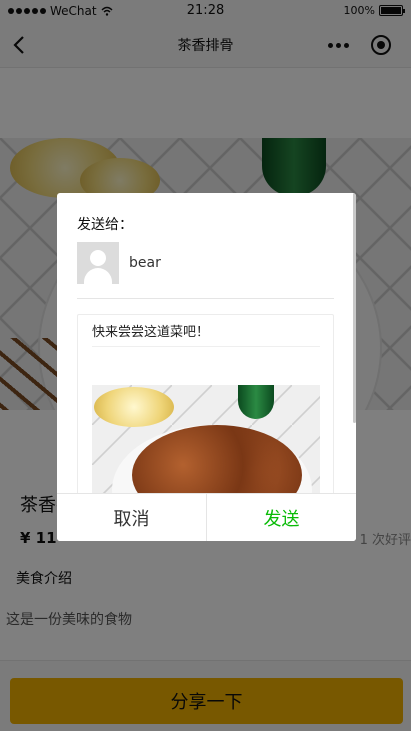 The width and height of the screenshot is (411, 731). What do you see at coordinates (105, 225) in the screenshot?
I see `send-to-label: 发送给：` at bounding box center [105, 225].